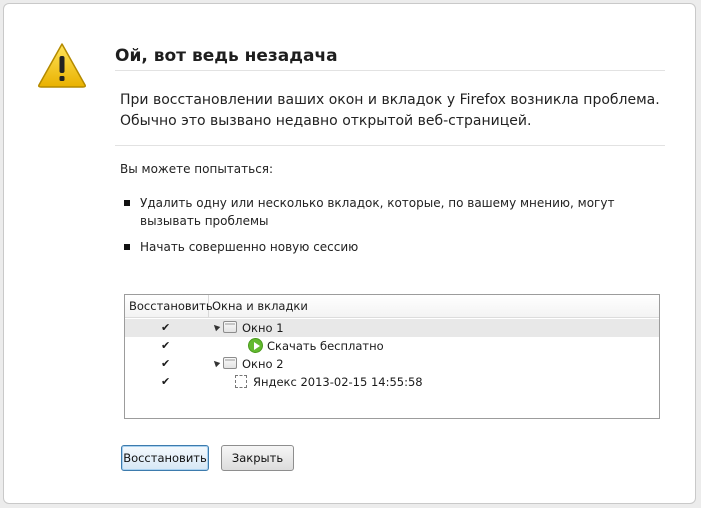 The height and width of the screenshot is (508, 701). Describe the element at coordinates (325, 346) in the screenshot. I see `tree-row-label: Скачать бесплатно` at that location.